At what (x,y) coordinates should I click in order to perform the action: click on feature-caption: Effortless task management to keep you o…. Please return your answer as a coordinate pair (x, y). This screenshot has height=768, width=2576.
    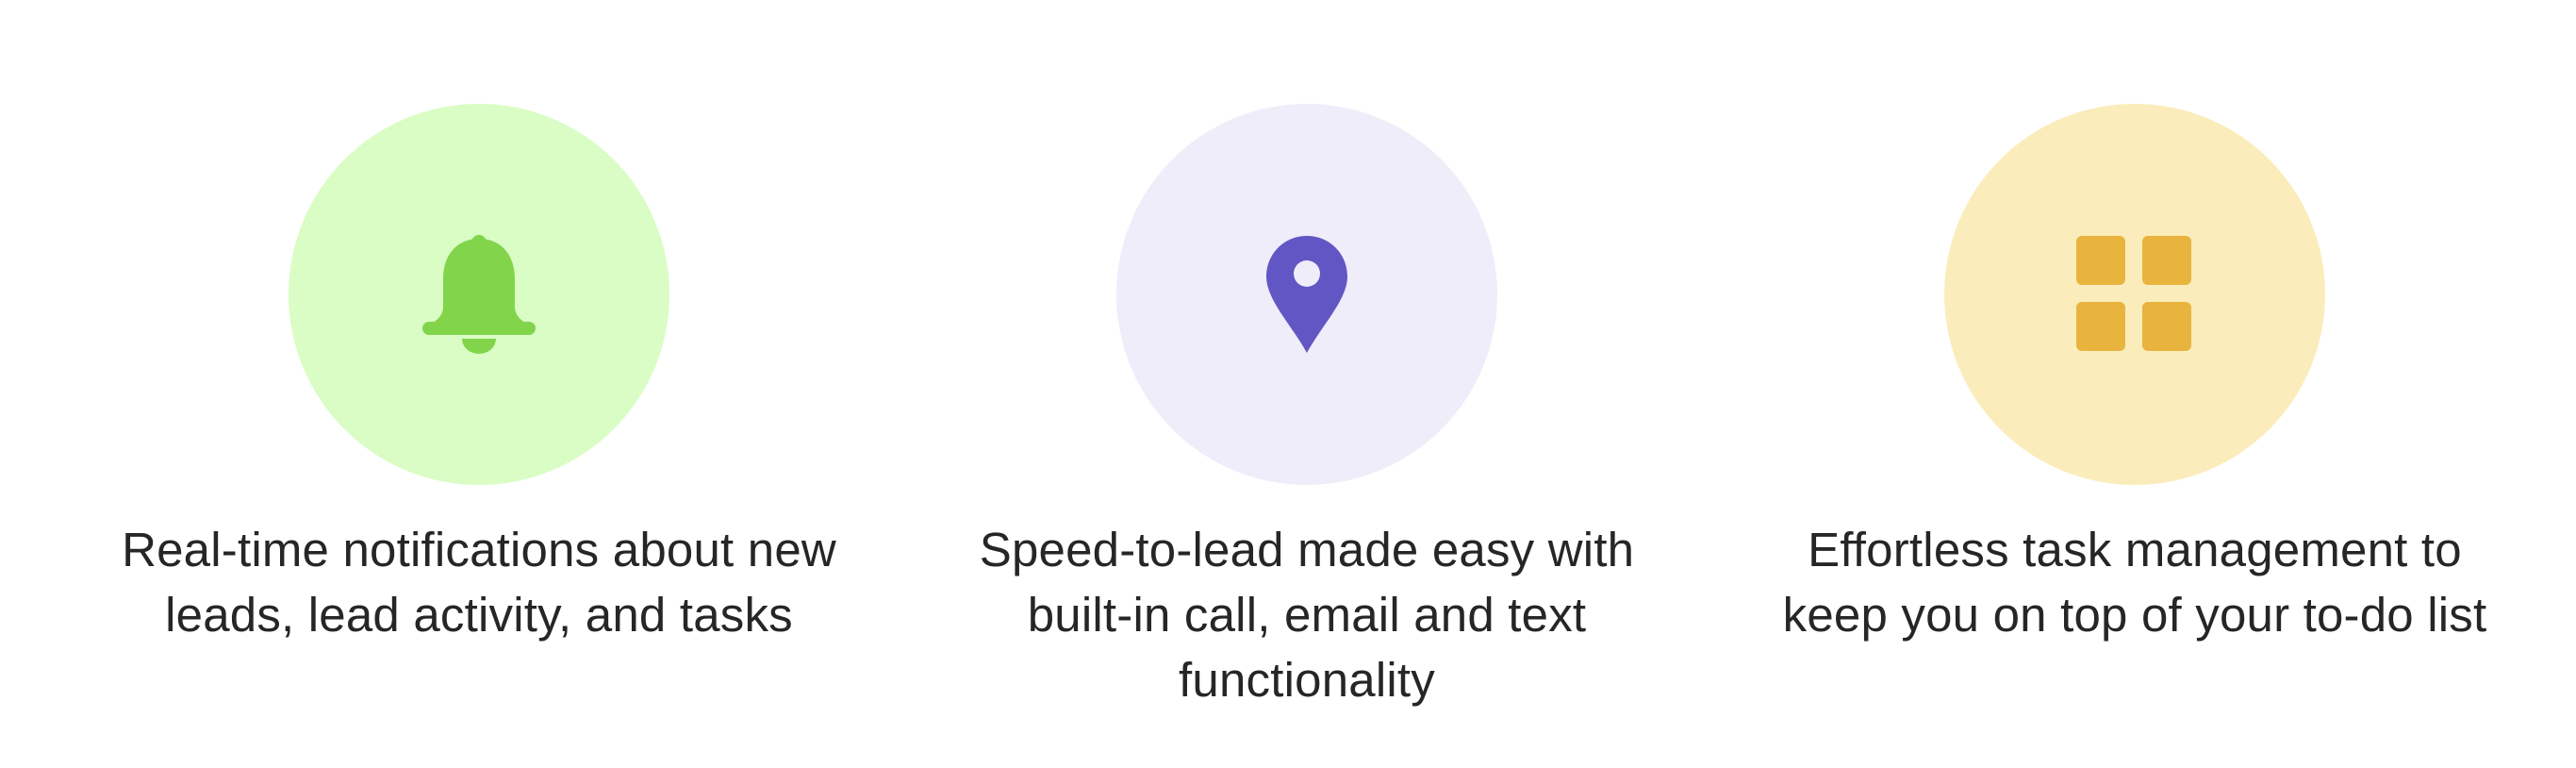
    Looking at the image, I should click on (2134, 582).